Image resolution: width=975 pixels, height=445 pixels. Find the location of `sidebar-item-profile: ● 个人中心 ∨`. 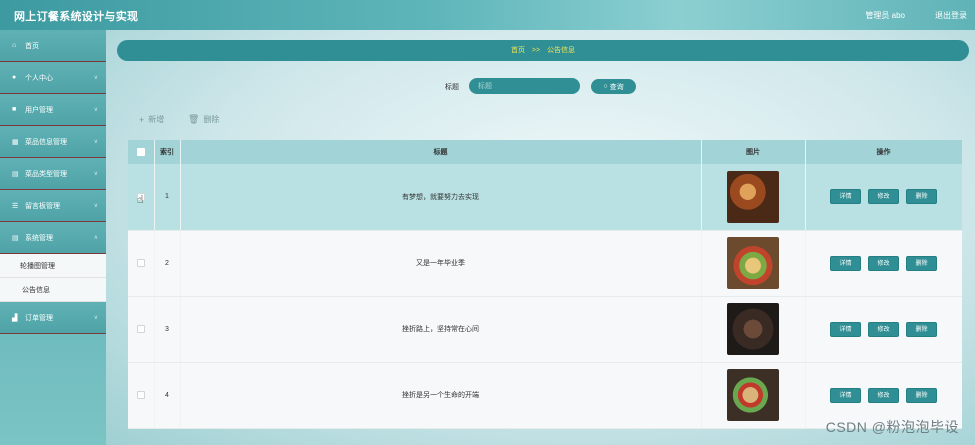

sidebar-item-profile: ● 个人中心 ∨ is located at coordinates (53, 78).